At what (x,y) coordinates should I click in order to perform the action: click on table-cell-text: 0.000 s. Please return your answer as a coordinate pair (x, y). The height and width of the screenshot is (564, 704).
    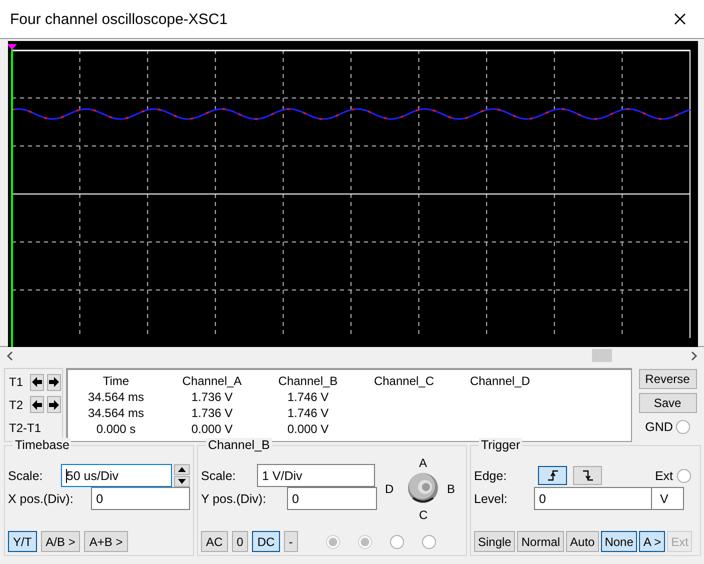
    Looking at the image, I should click on (116, 429).